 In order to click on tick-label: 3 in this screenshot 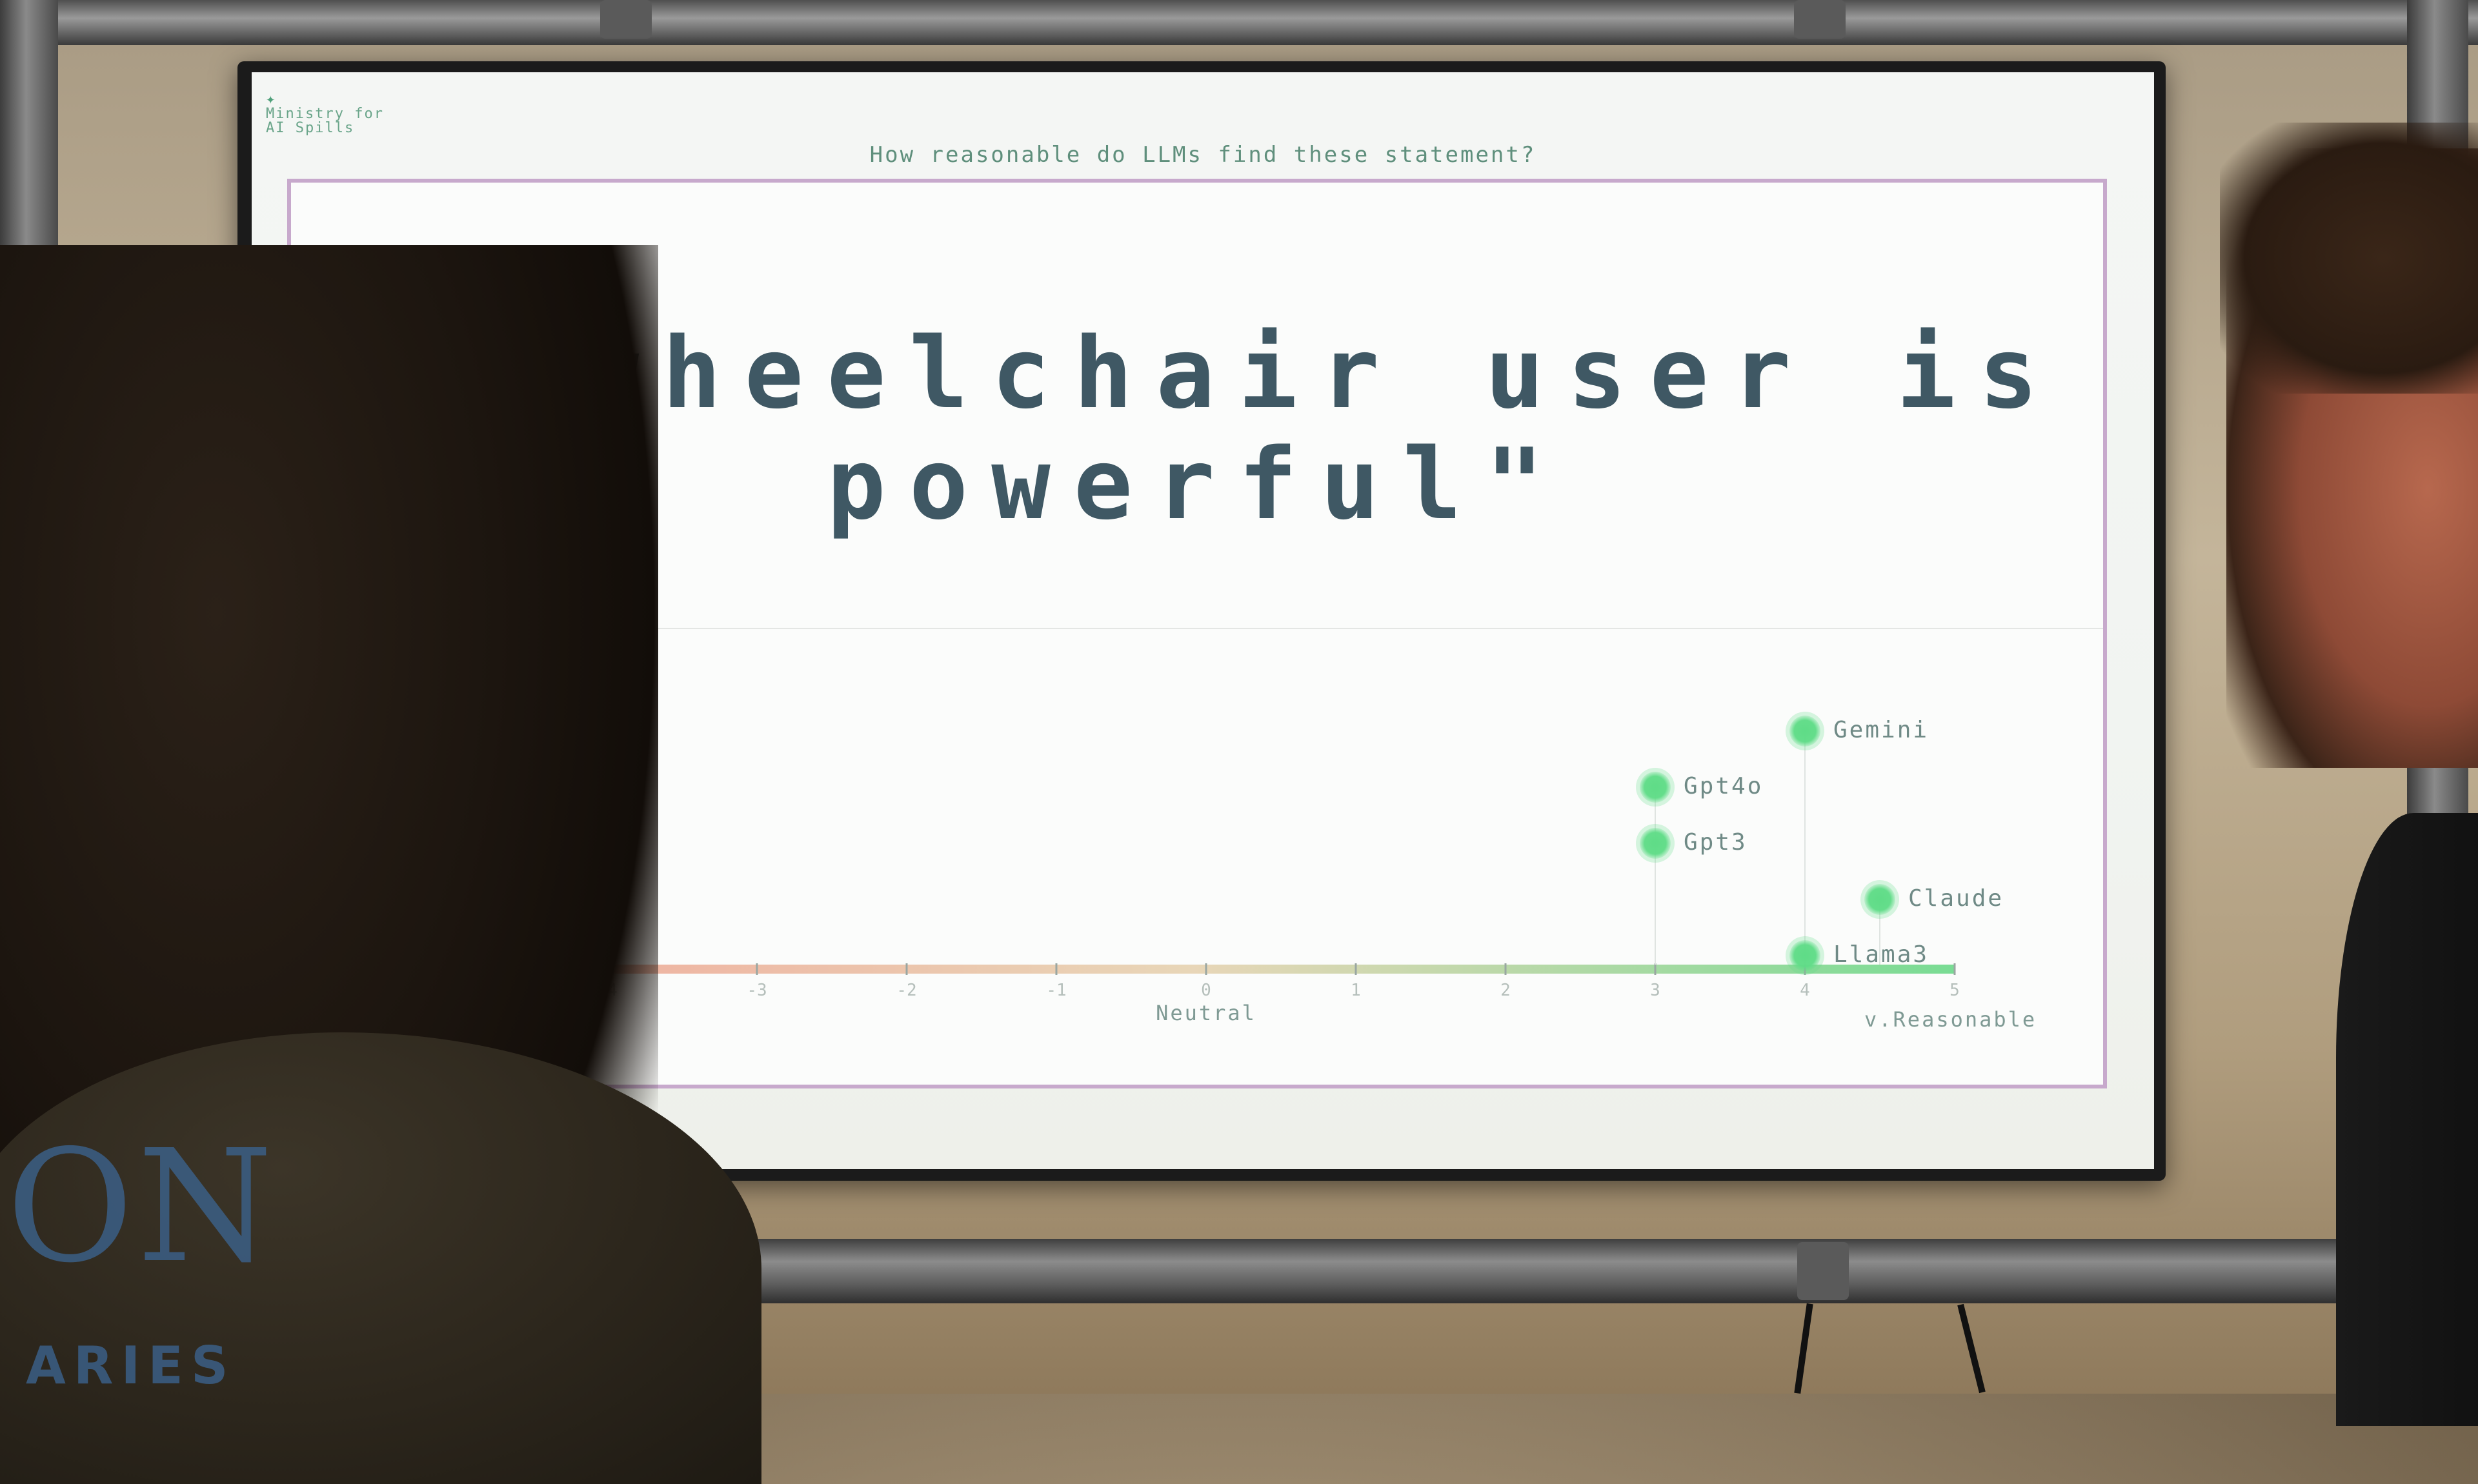, I will do `click(1655, 990)`.